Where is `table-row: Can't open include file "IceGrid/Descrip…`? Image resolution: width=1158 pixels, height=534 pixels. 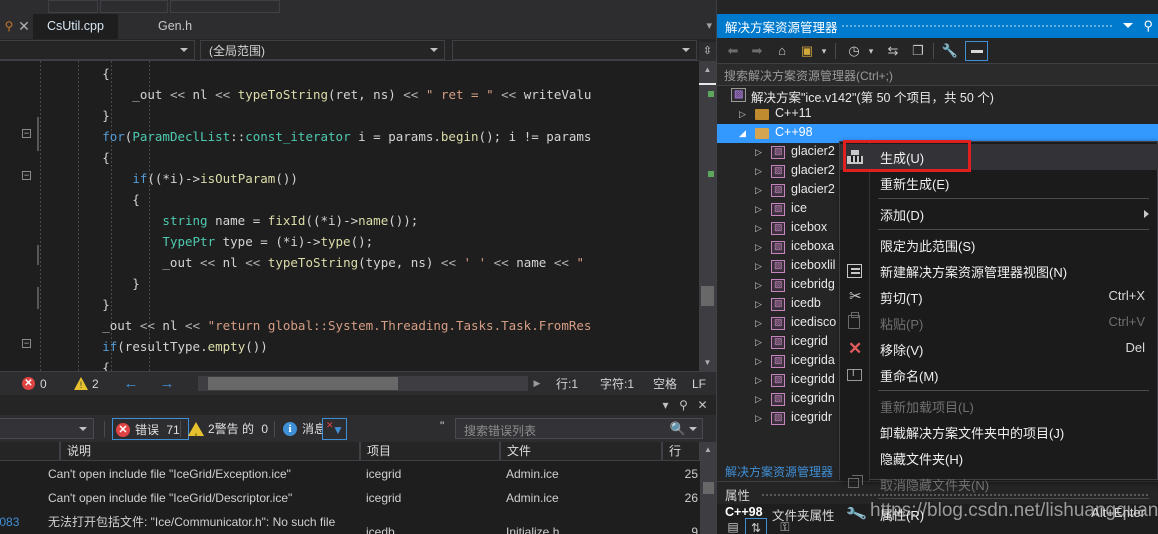
table-row: Can't open include file "IceGrid/Descrip… is located at coordinates (350, 498).